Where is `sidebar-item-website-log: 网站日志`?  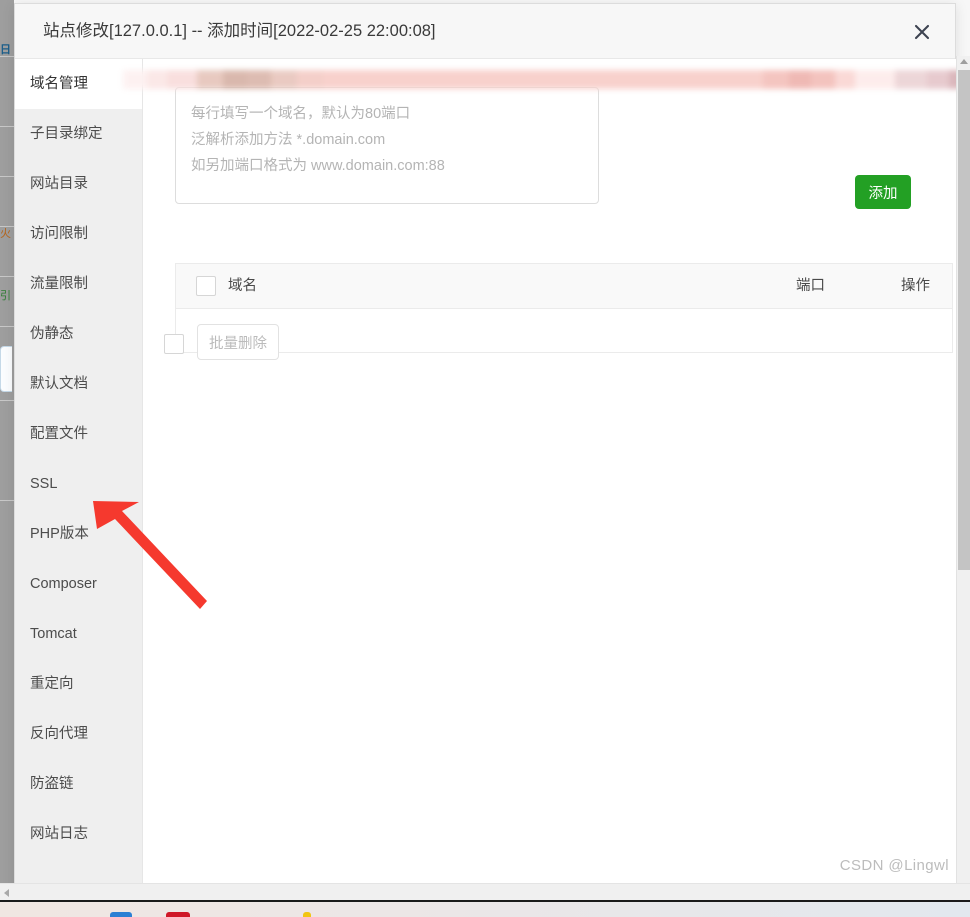 sidebar-item-website-log: 网站日志 is located at coordinates (78, 834).